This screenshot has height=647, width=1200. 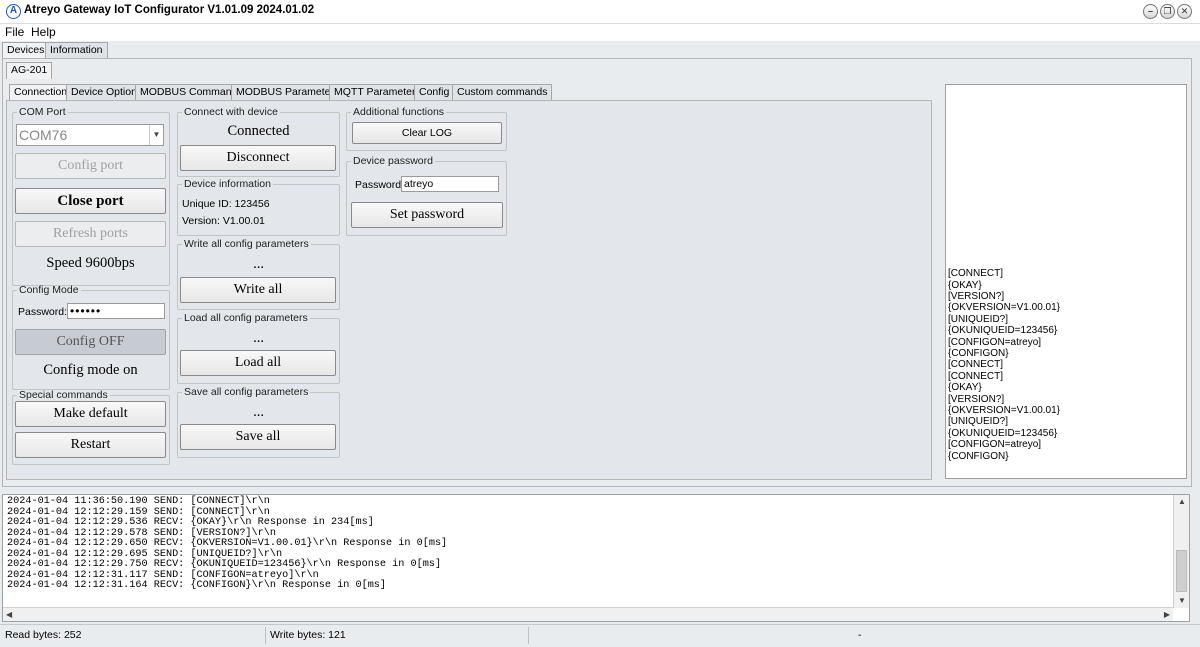 I want to click on tab-config: Config, so click(x=434, y=92).